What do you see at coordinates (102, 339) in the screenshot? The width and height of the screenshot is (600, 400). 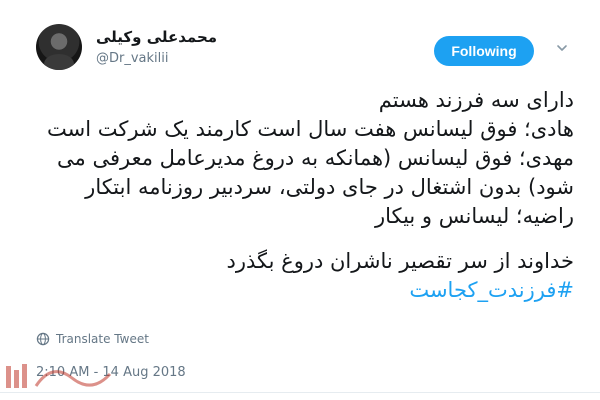 I see `translate-tweet-label: Translate Tweet` at bounding box center [102, 339].